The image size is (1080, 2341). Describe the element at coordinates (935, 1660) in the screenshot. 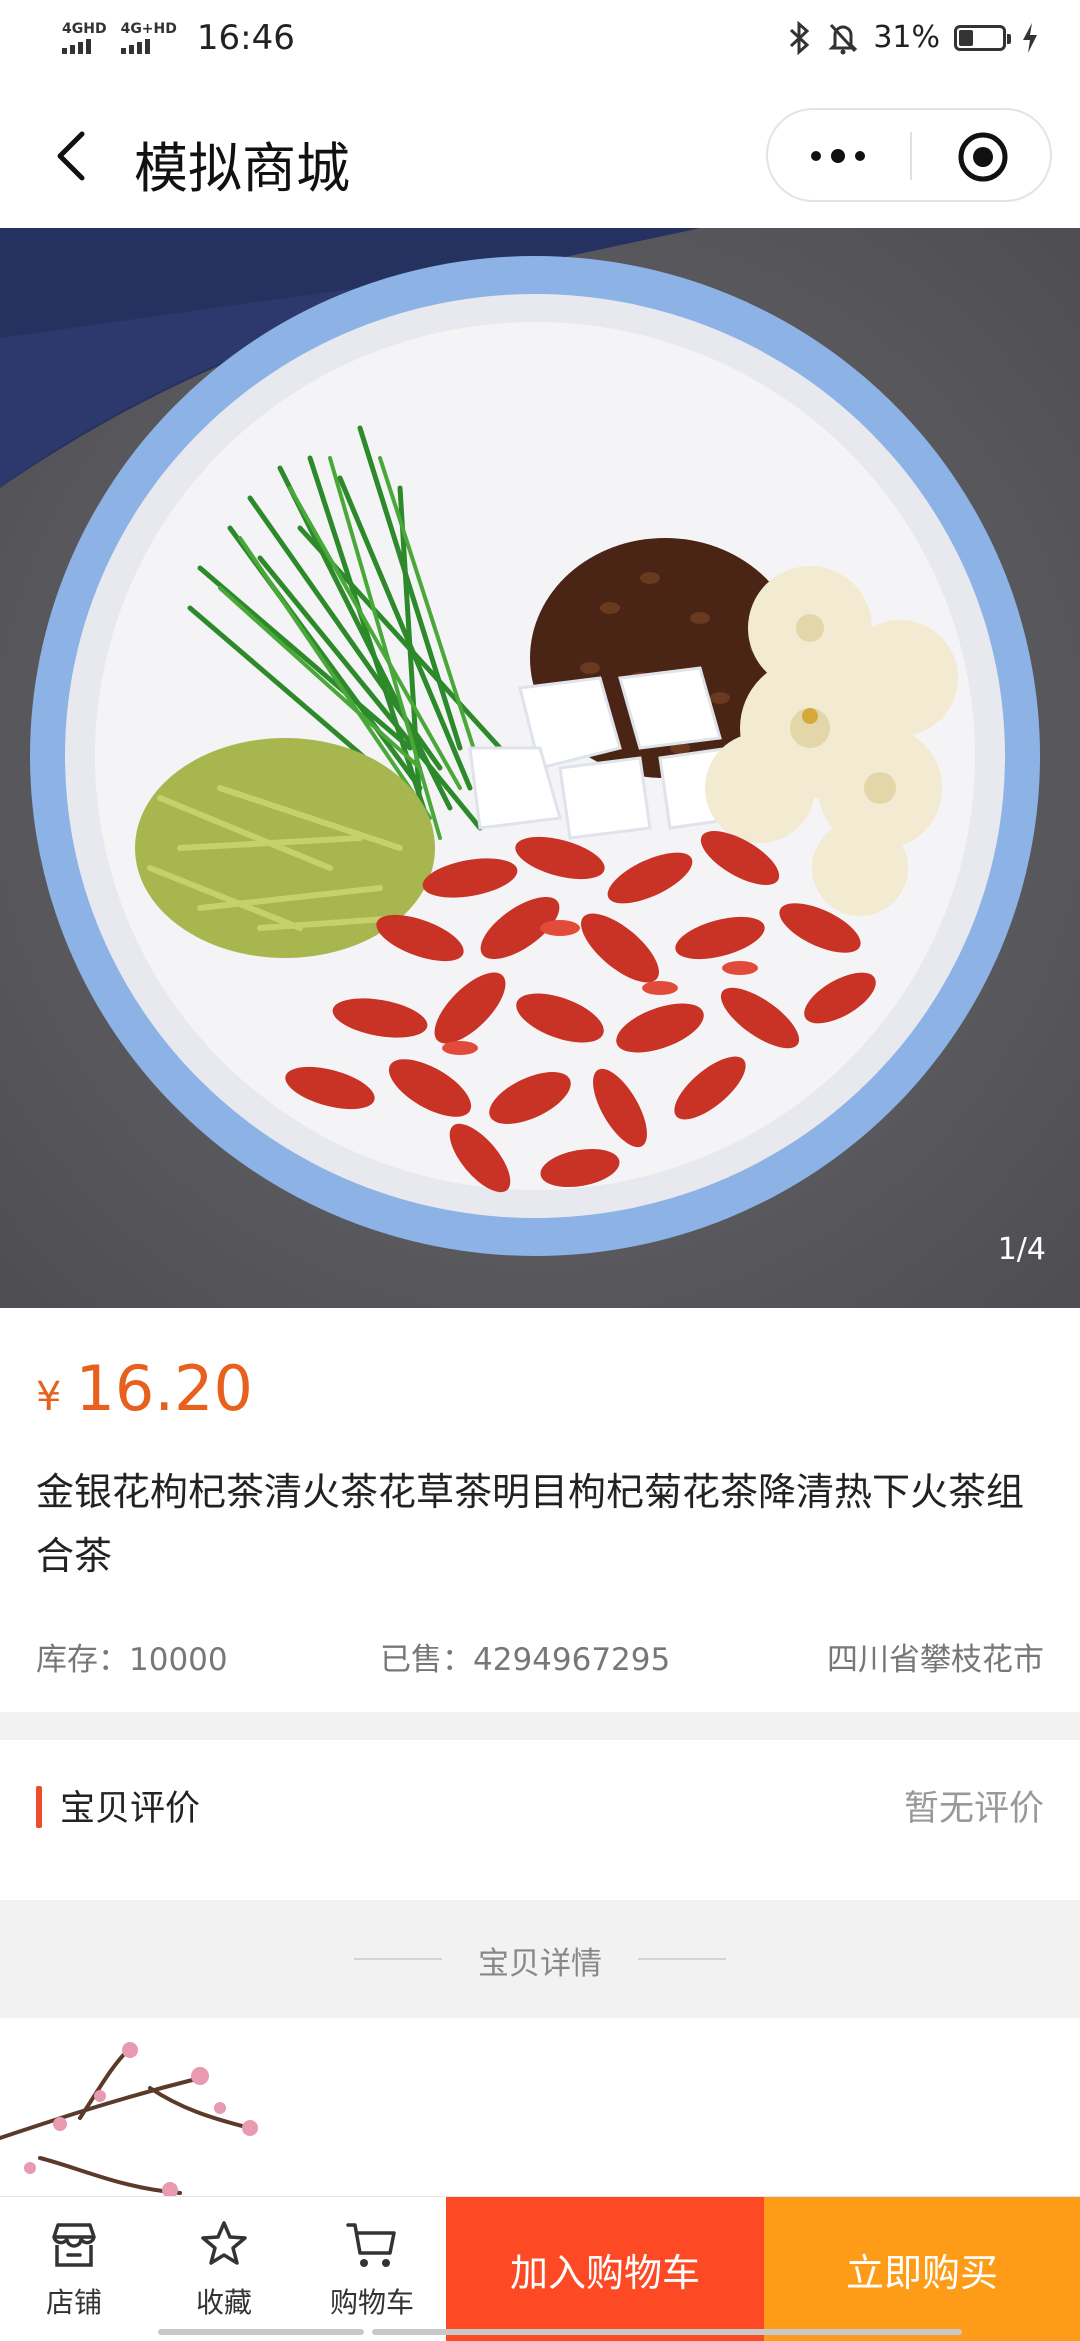

I see `ship-location: 四川省攀枝花市` at that location.